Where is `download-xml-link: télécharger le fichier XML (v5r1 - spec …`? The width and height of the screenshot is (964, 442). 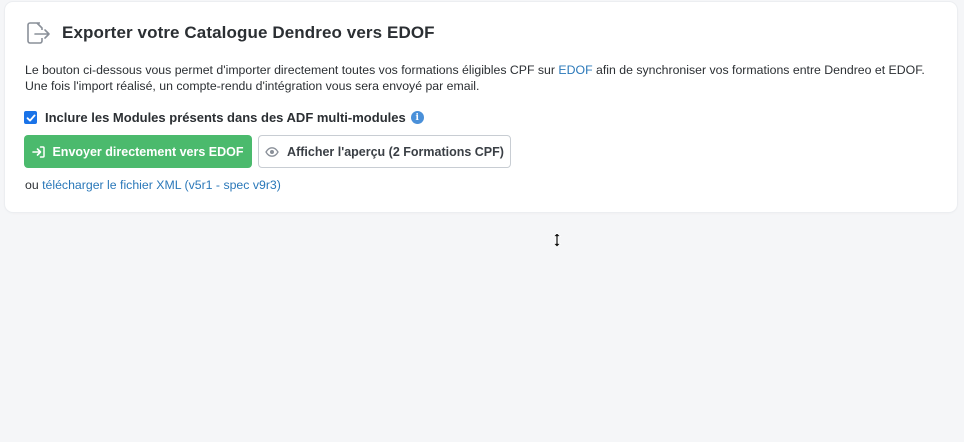 download-xml-link: télécharger le fichier XML (v5r1 - spec … is located at coordinates (161, 185).